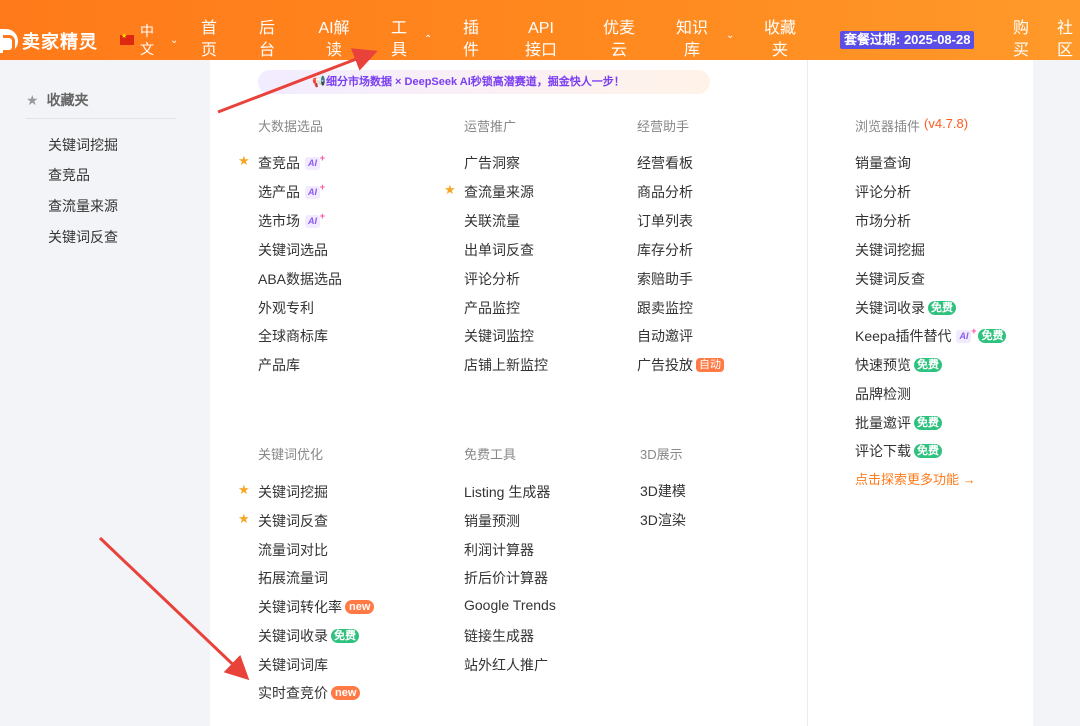 The width and height of the screenshot is (1080, 726). What do you see at coordinates (209, 40) in the screenshot?
I see `nav-home: 首页` at bounding box center [209, 40].